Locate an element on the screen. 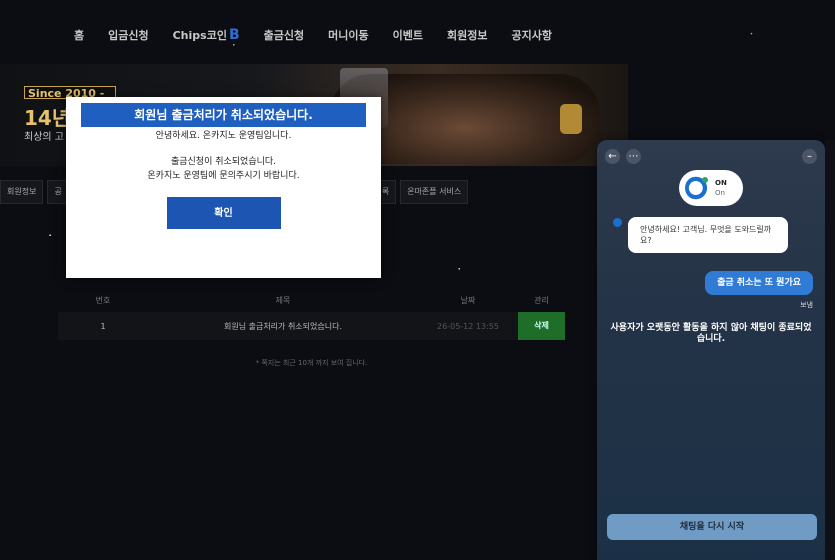  col-number: 번호 is located at coordinates (103, 300).